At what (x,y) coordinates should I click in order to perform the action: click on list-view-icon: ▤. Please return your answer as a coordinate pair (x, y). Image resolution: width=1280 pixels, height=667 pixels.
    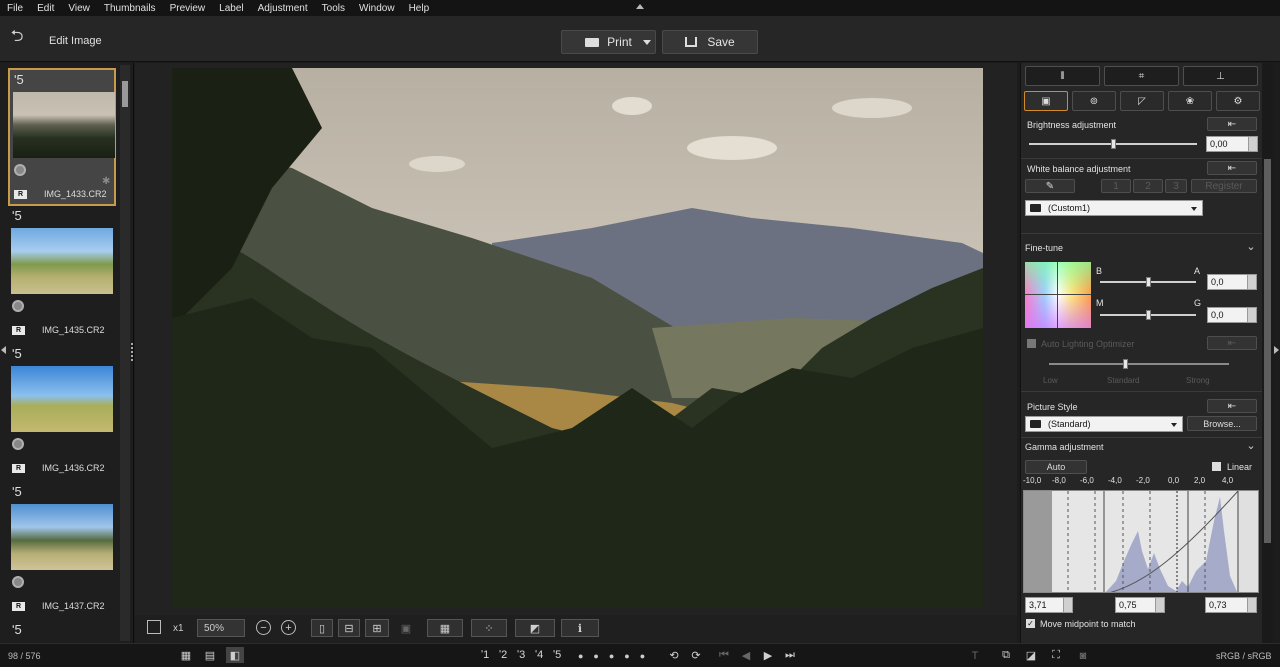
    Looking at the image, I should click on (210, 655).